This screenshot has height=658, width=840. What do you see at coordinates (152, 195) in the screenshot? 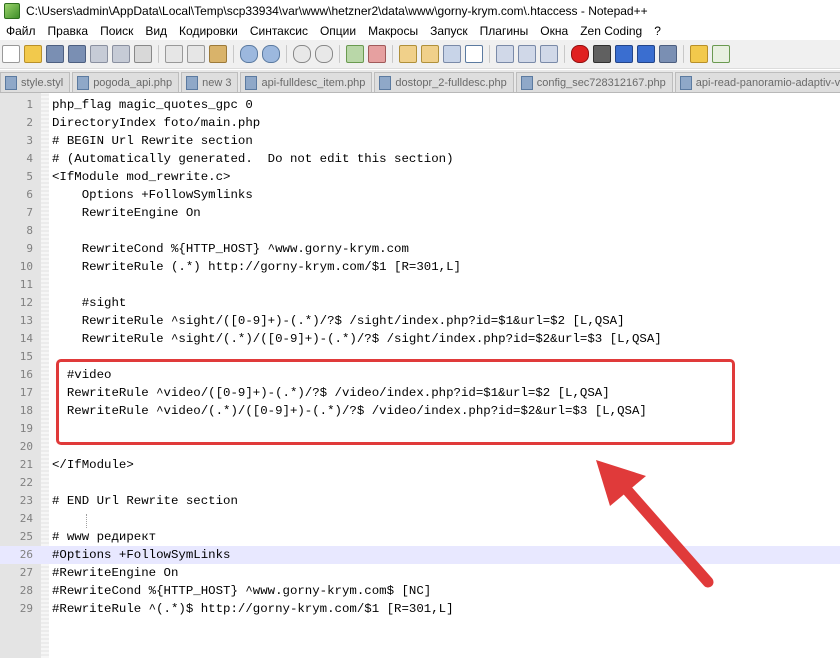
I see `code-text: Options +FollowSymlinks` at bounding box center [152, 195].